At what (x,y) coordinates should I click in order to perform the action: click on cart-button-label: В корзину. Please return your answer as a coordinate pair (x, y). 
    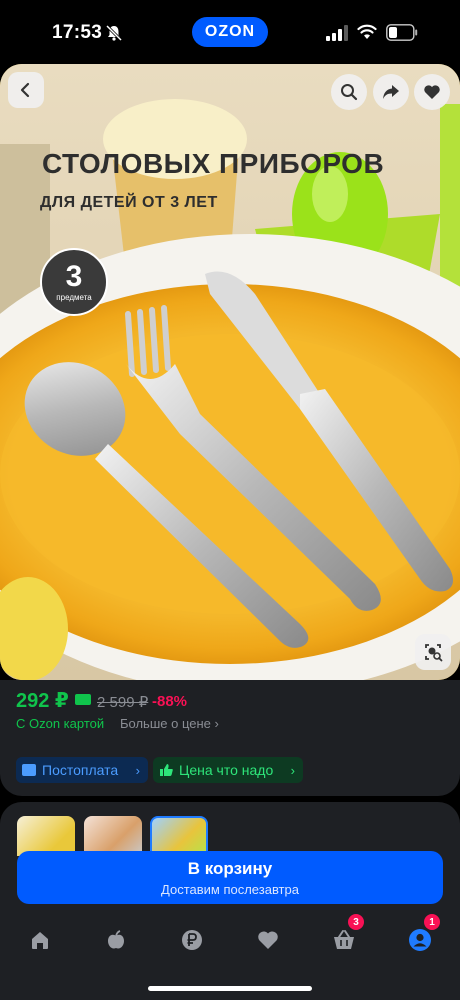
    Looking at the image, I should click on (230, 868).